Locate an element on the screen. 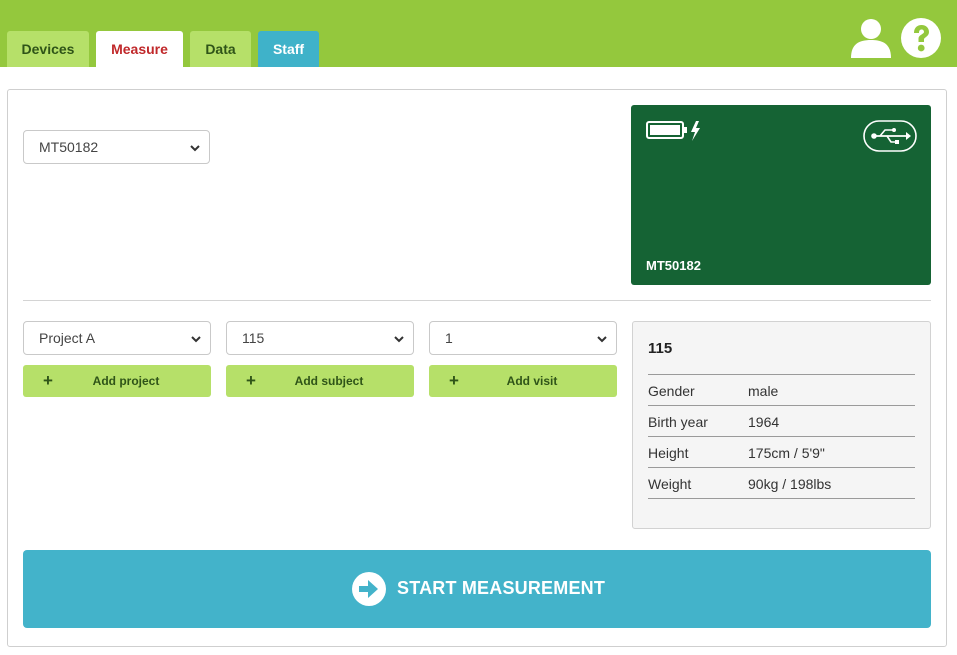 This screenshot has height=655, width=957. section-divider is located at coordinates (477, 300).